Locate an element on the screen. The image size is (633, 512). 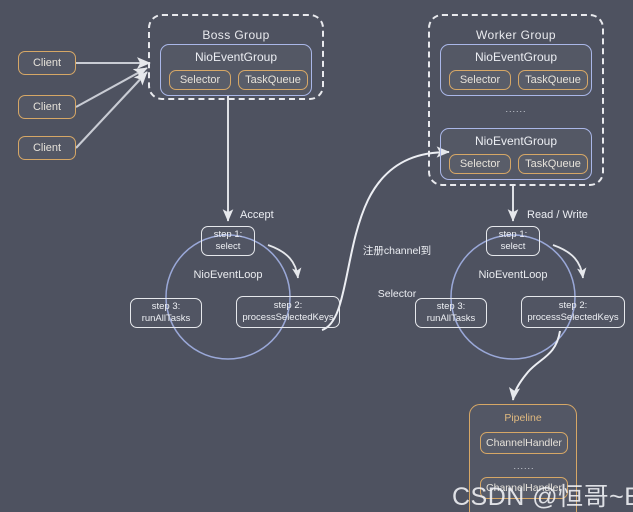
boss-event-group-1: NioEventGroup Selector TaskQueue is located at coordinates (236, 70).